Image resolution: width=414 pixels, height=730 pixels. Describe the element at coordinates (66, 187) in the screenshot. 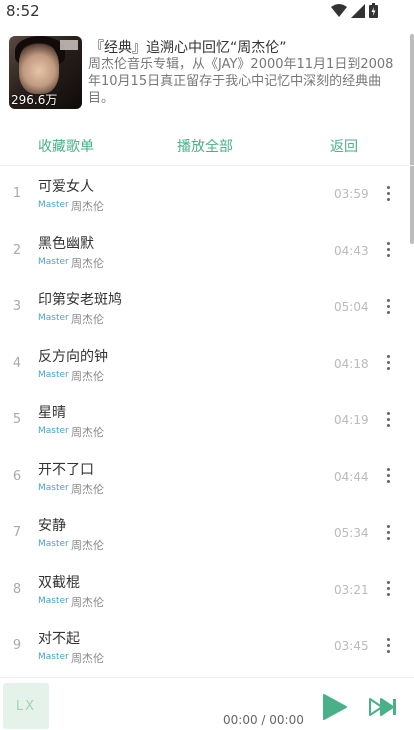

I see `song-name: 可爱女人` at that location.